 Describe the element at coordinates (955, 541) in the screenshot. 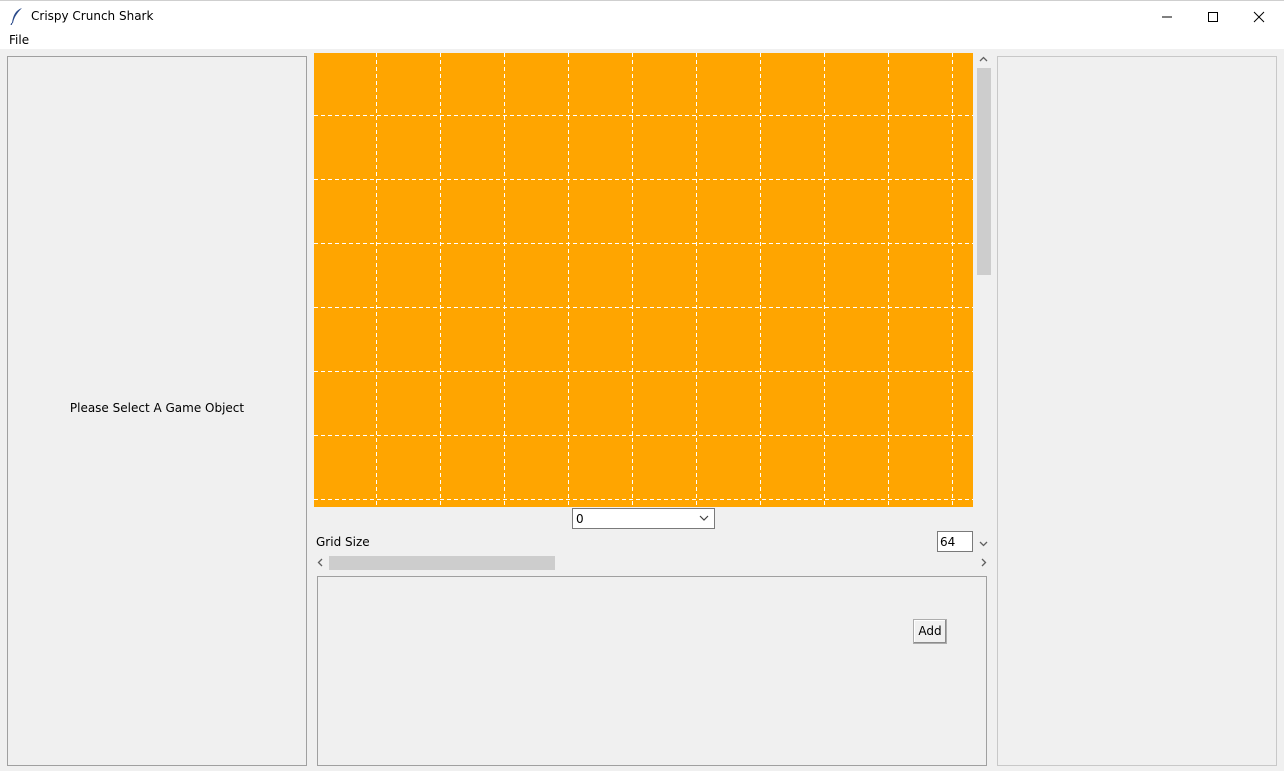

I see `grid-size-input: 64` at that location.